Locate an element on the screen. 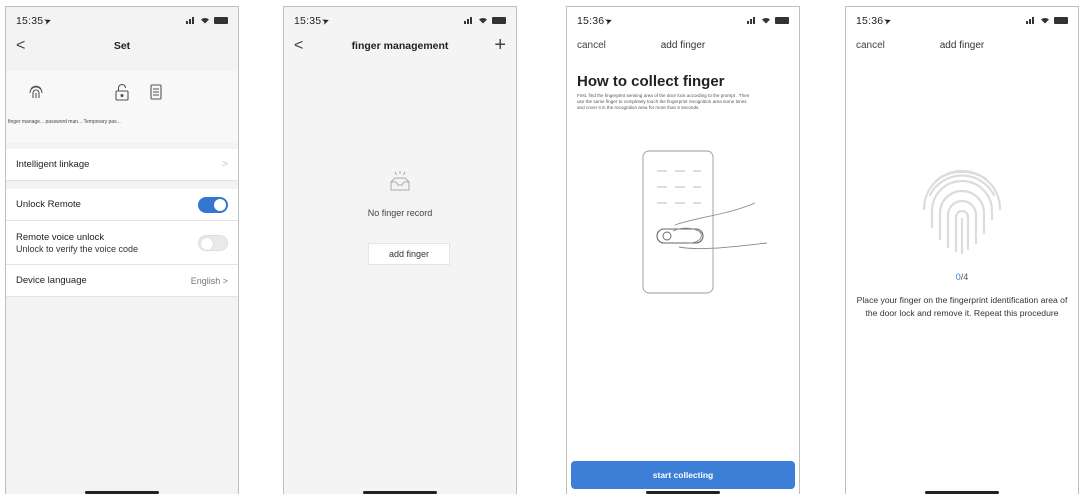 The width and height of the screenshot is (1082, 494). page-title: finger management is located at coordinates (400, 46).